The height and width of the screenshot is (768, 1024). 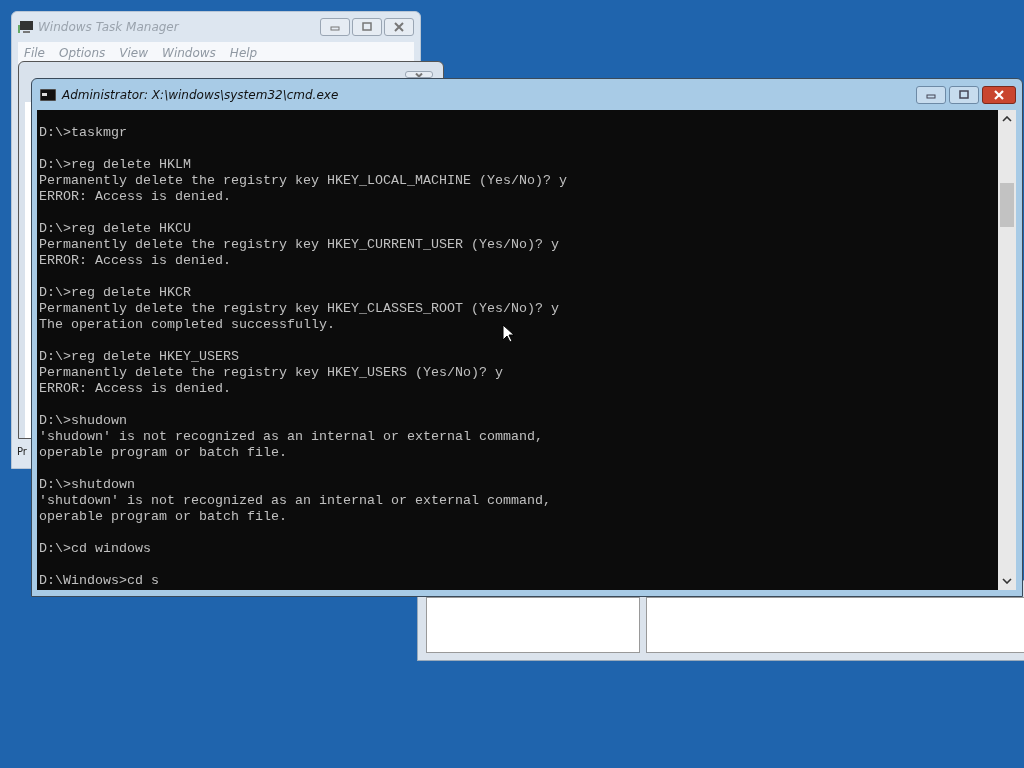 What do you see at coordinates (1007, 205) in the screenshot?
I see `scroll-thumb` at bounding box center [1007, 205].